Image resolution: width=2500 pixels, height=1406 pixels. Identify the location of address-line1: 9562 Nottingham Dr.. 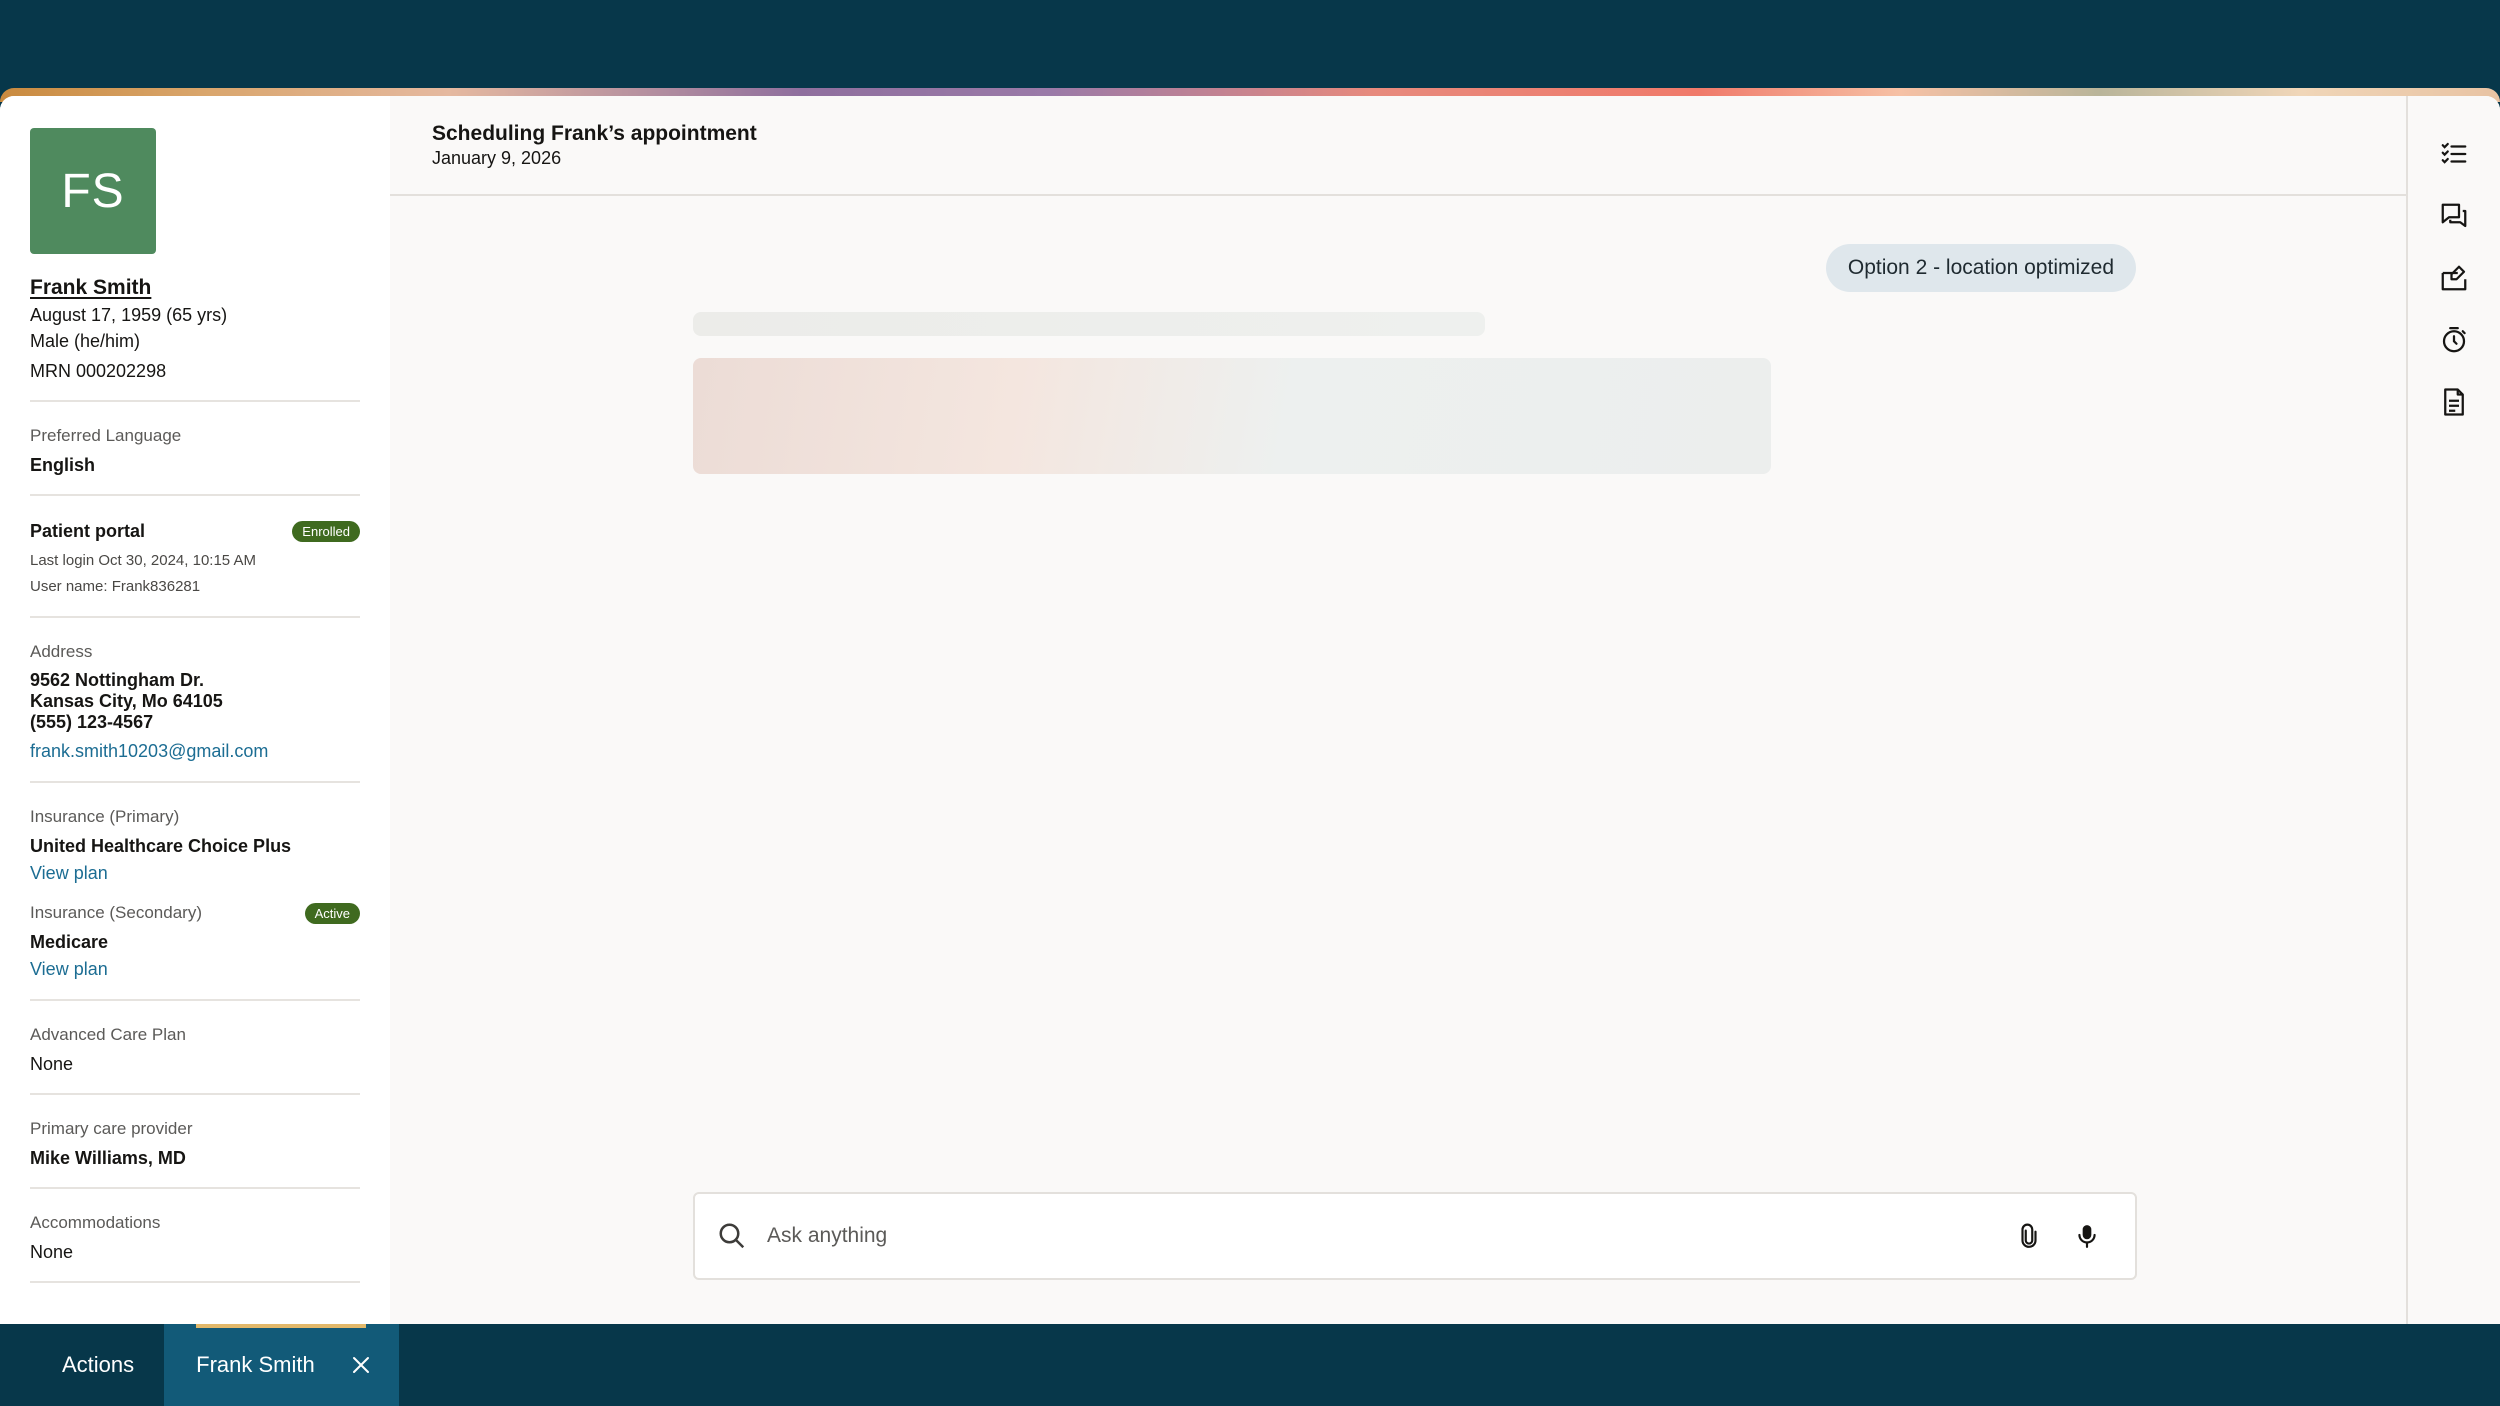
(117, 680).